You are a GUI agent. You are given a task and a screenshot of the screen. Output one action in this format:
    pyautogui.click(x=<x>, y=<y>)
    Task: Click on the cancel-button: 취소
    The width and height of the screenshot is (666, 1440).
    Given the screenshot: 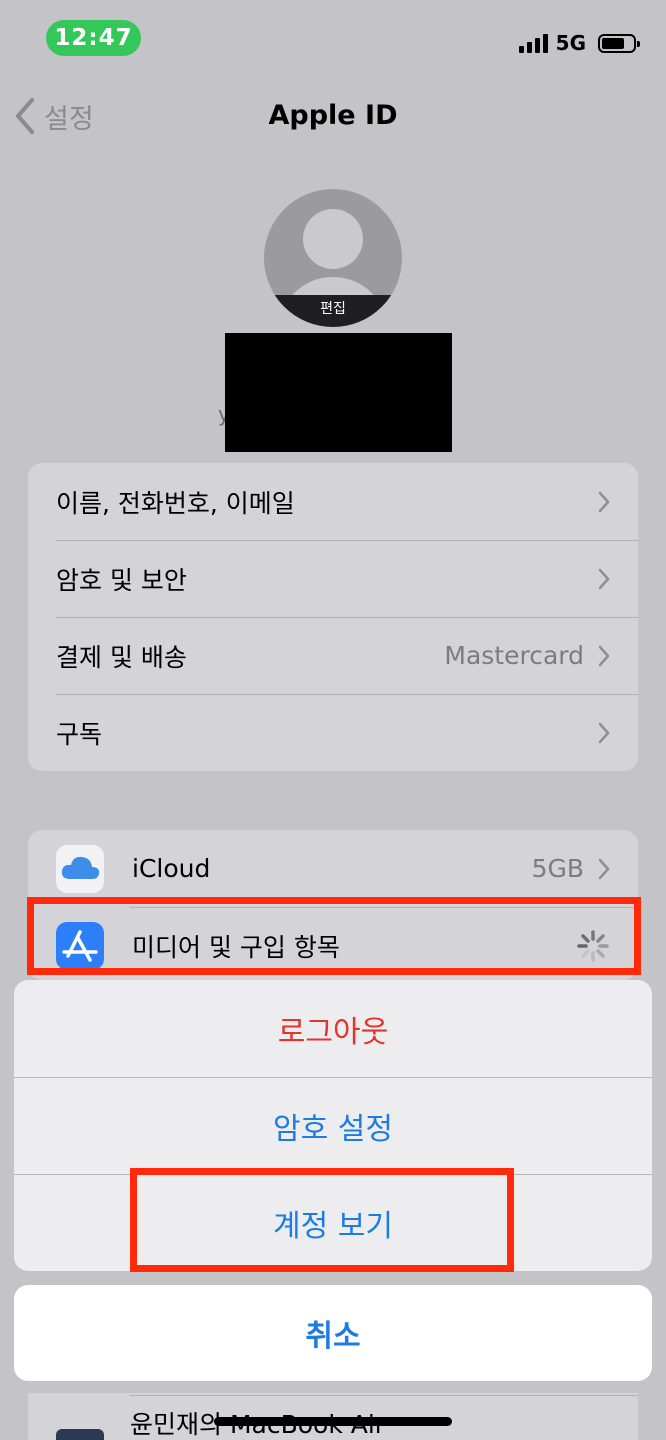 What is the action you would take?
    pyautogui.click(x=333, y=1333)
    